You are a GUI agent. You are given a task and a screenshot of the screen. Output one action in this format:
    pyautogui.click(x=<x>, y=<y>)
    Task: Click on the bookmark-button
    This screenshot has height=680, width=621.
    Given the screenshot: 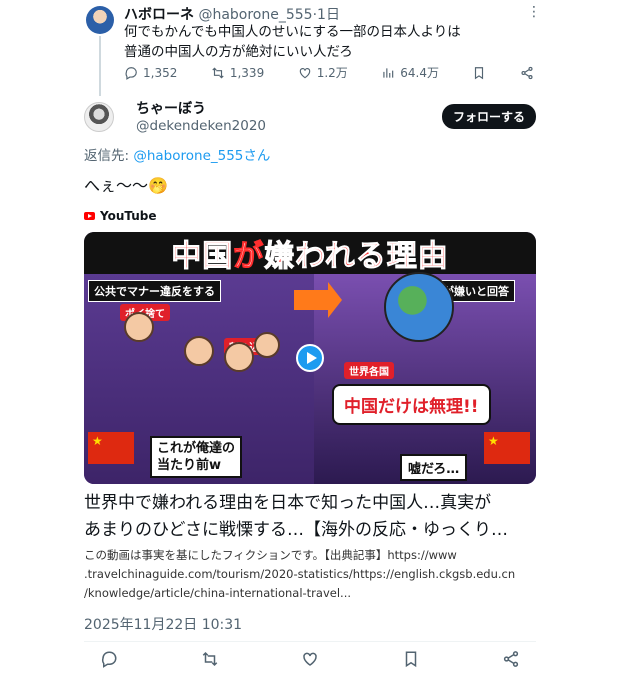 What is the action you would take?
    pyautogui.click(x=479, y=72)
    